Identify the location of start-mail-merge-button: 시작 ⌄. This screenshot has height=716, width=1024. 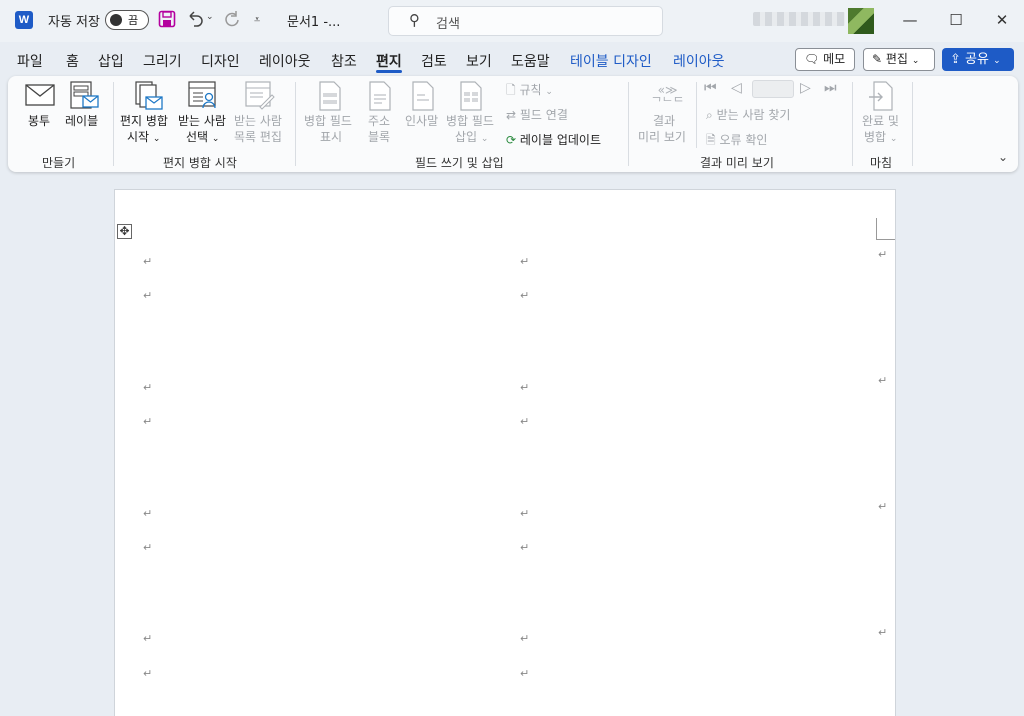
(143, 138).